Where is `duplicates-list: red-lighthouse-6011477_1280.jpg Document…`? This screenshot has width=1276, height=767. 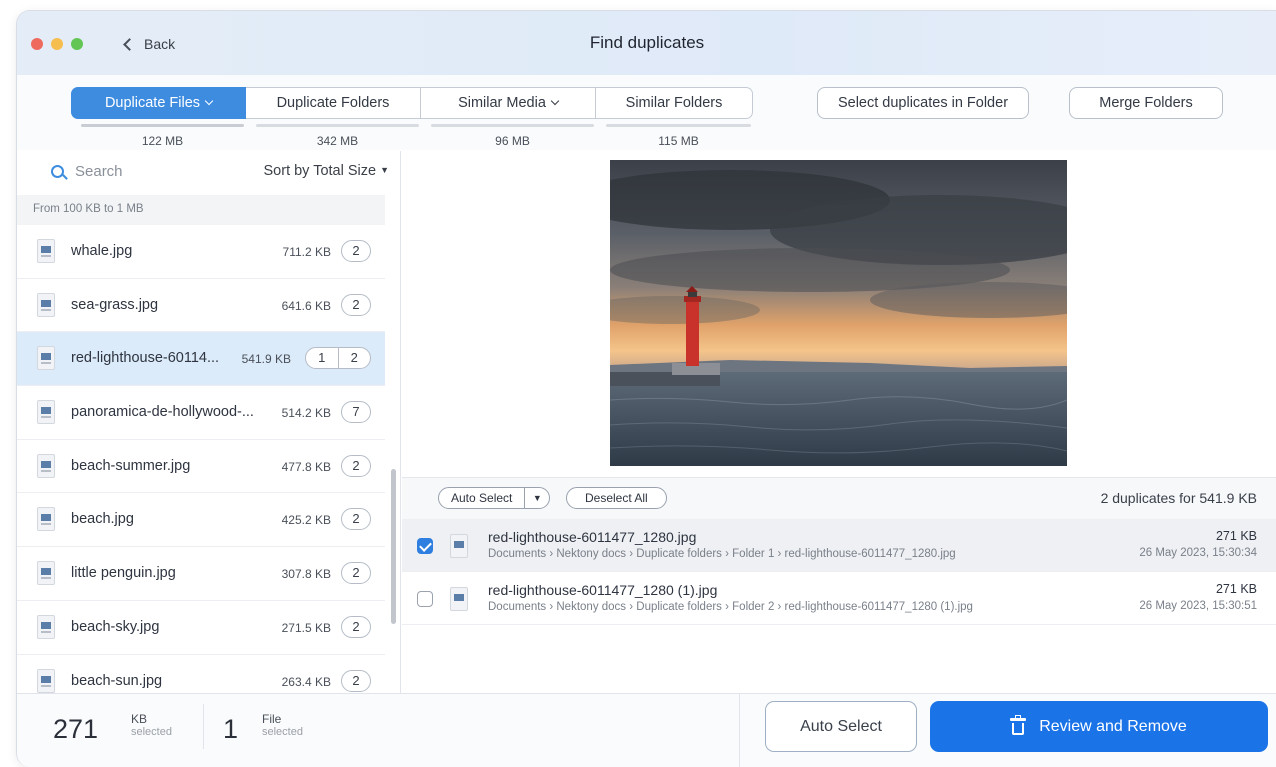 duplicates-list: red-lighthouse-6011477_1280.jpg Document… is located at coordinates (839, 572).